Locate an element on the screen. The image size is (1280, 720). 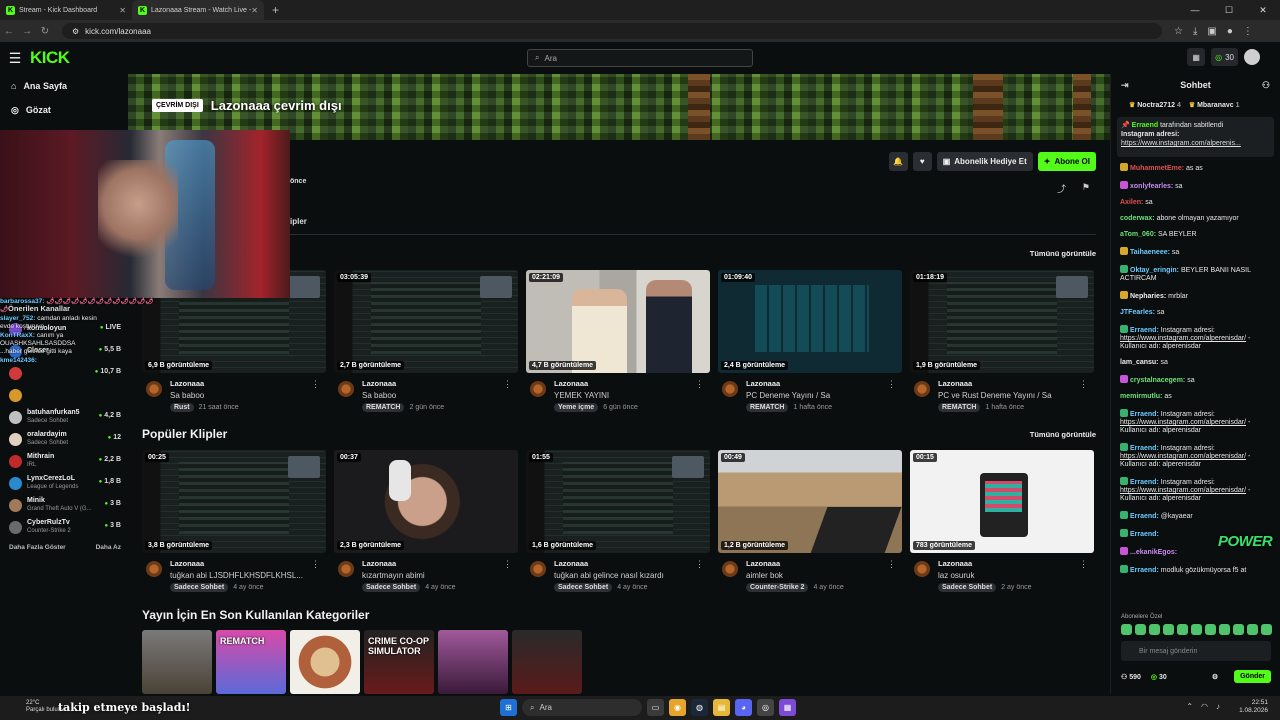
chat-username: crystalnacegem: is located at coordinates (1157, 380).